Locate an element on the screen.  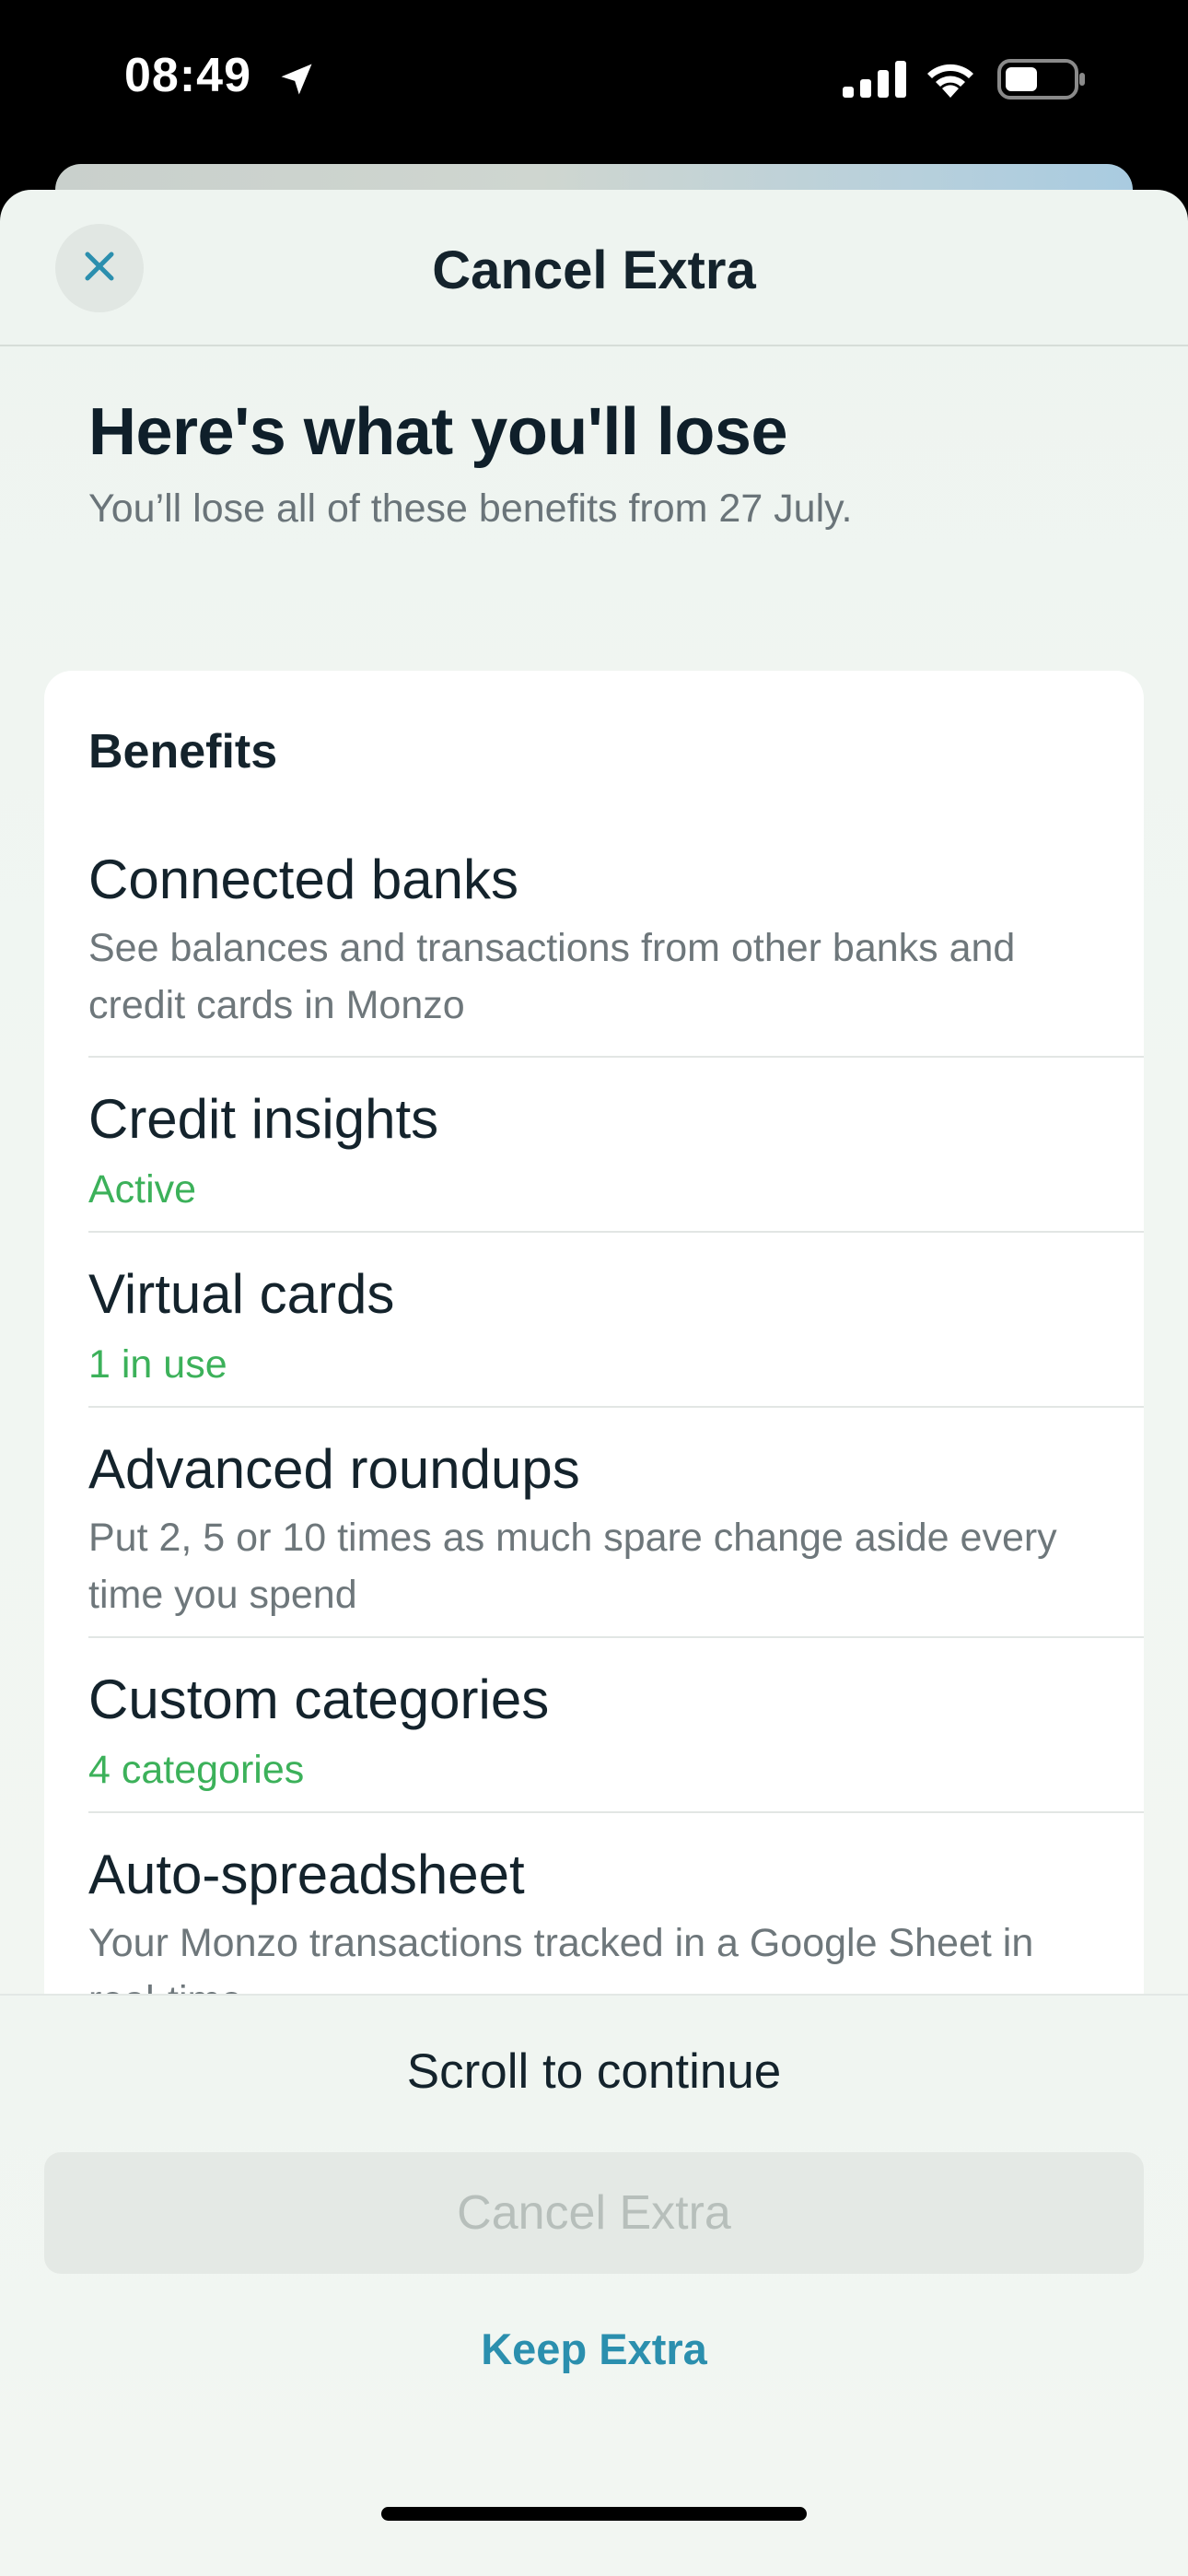
benefit-title: Virtual cards is located at coordinates (242, 1294).